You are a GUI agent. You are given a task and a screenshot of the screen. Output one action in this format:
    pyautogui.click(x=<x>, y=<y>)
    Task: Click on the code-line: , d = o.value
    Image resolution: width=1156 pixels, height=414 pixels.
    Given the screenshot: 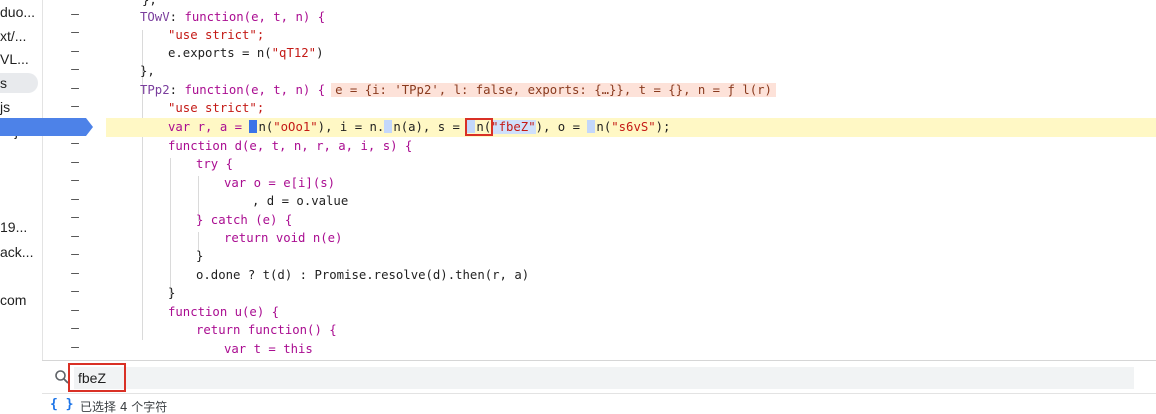 What is the action you would take?
    pyautogui.click(x=631, y=201)
    